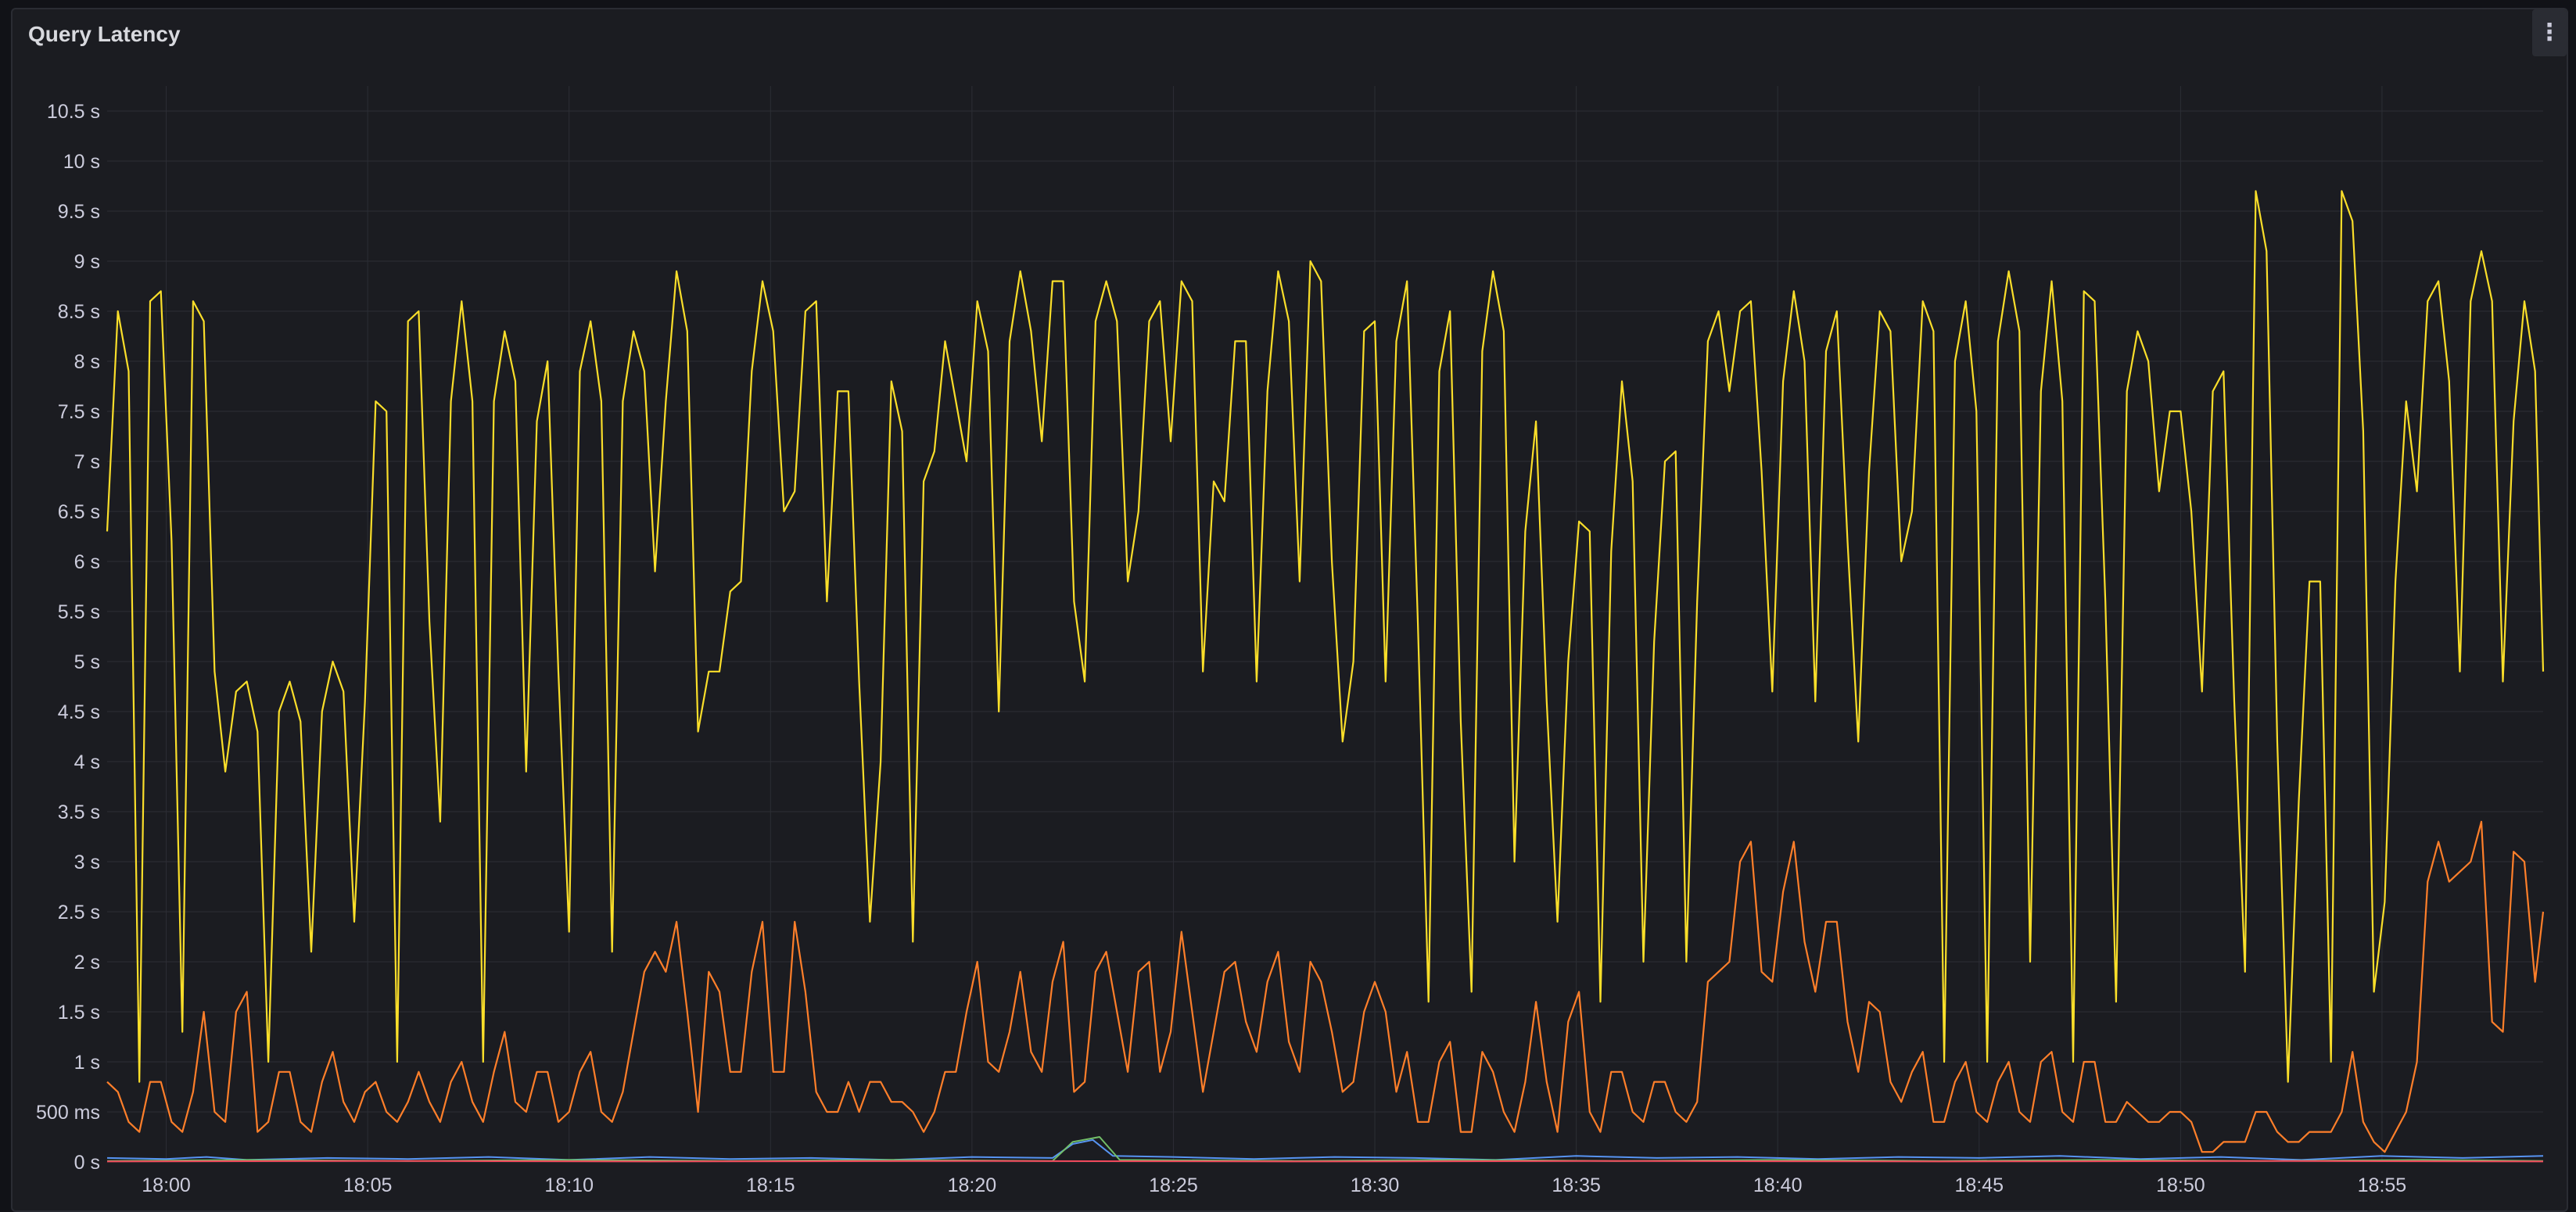 The height and width of the screenshot is (1212, 2576). I want to click on x-tick-label: 18:35, so click(1576, 1185).